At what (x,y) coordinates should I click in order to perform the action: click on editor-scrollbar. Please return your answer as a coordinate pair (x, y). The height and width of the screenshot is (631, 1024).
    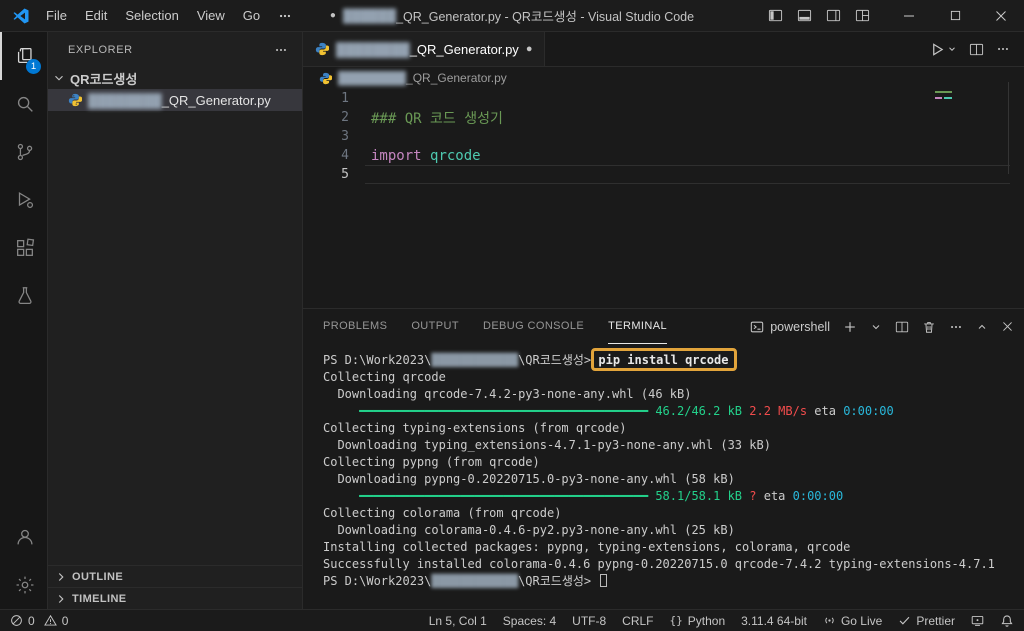
    Looking at the image, I should click on (1008, 128).